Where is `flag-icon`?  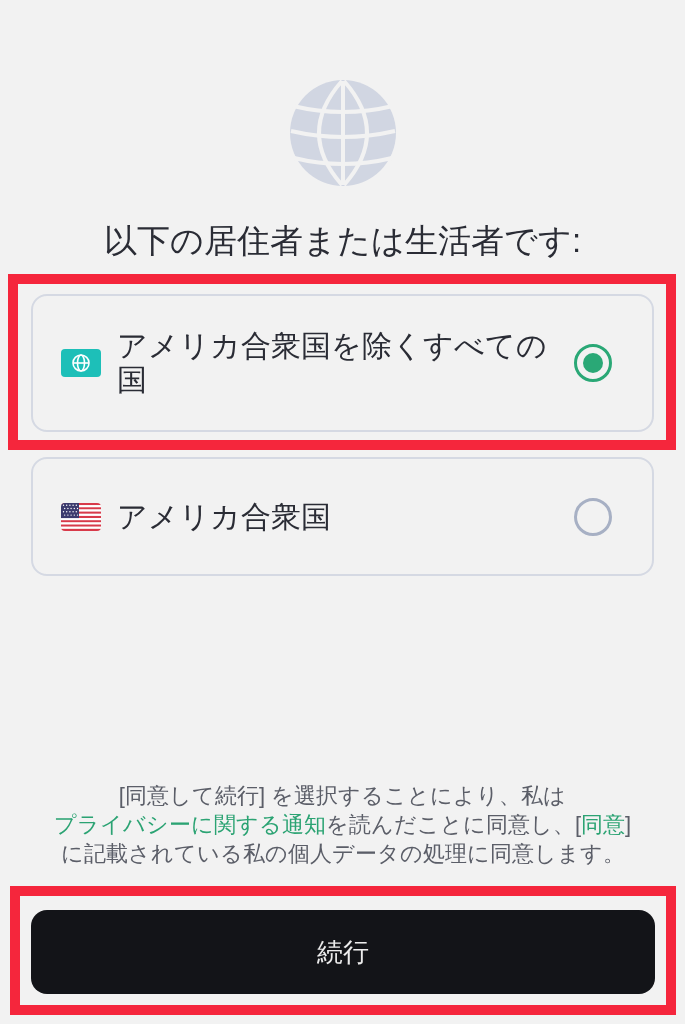 flag-icon is located at coordinates (81, 516).